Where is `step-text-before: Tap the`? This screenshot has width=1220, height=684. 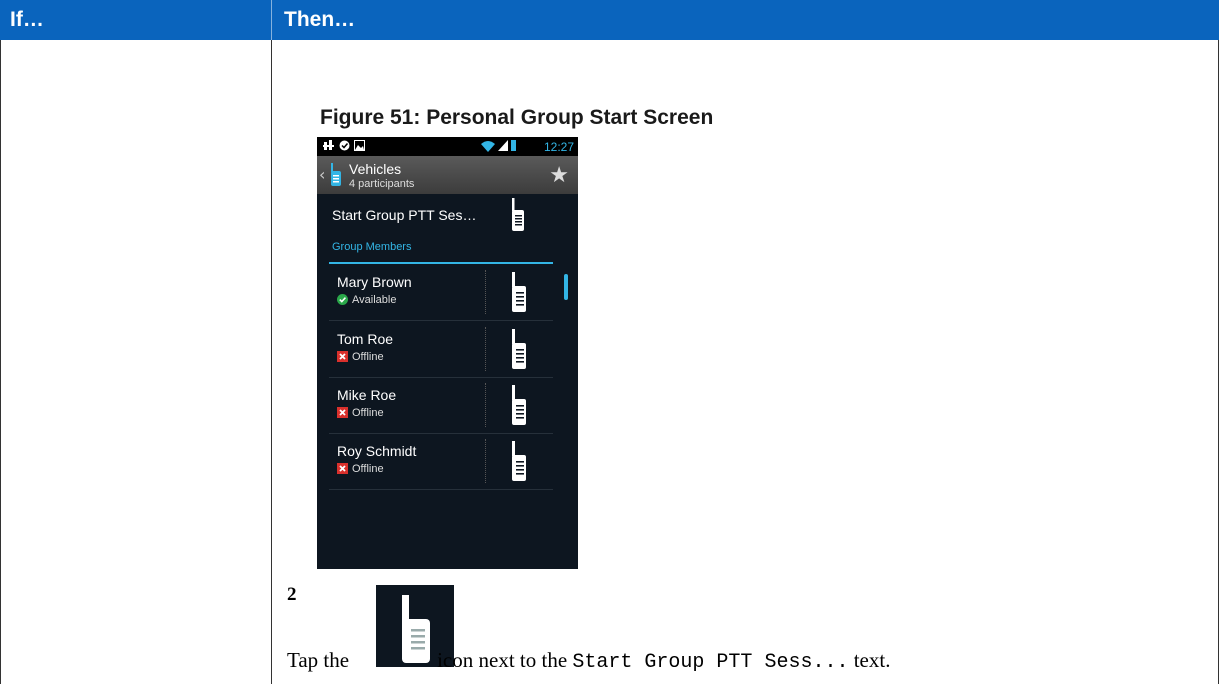 step-text-before: Tap the is located at coordinates (318, 660).